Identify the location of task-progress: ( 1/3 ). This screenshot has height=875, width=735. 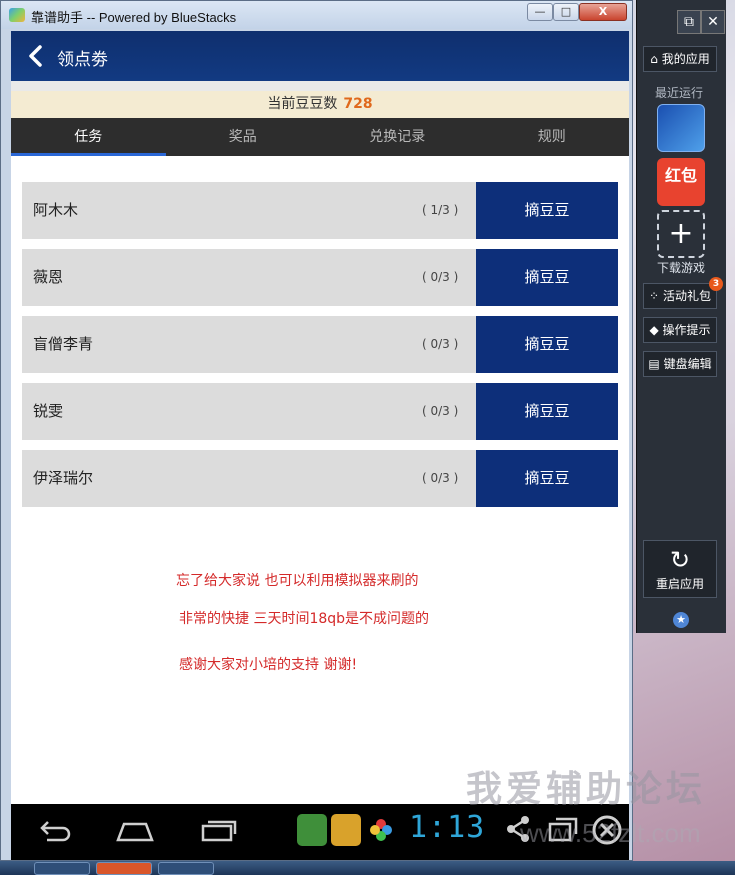
(440, 210).